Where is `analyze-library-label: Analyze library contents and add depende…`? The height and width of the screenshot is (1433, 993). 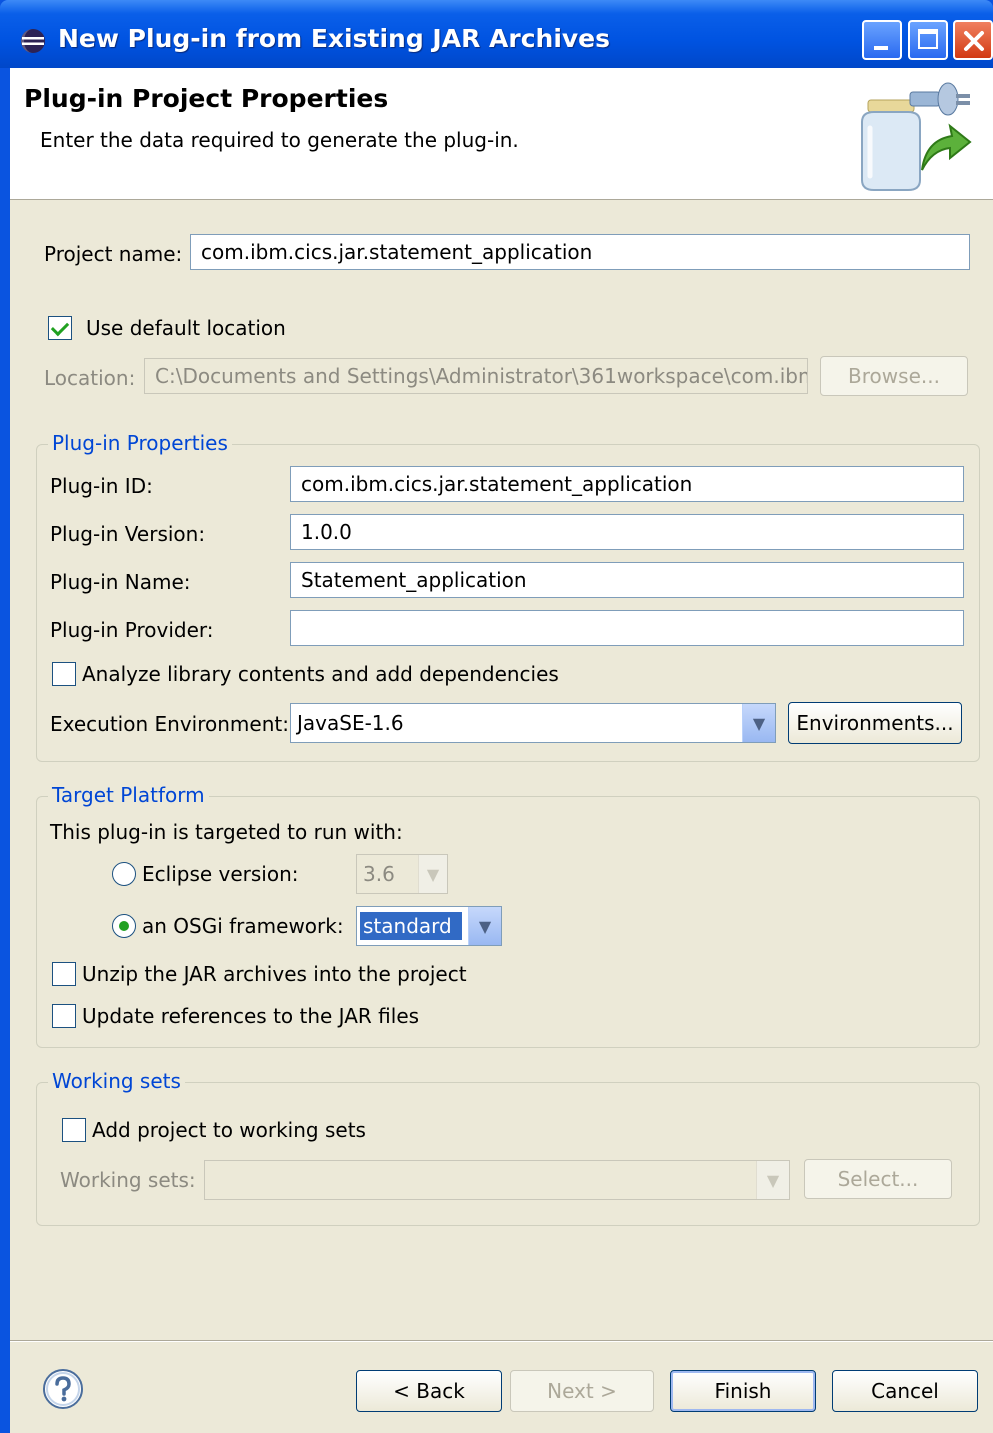
analyze-library-label: Analyze library contents and add depende… is located at coordinates (320, 674).